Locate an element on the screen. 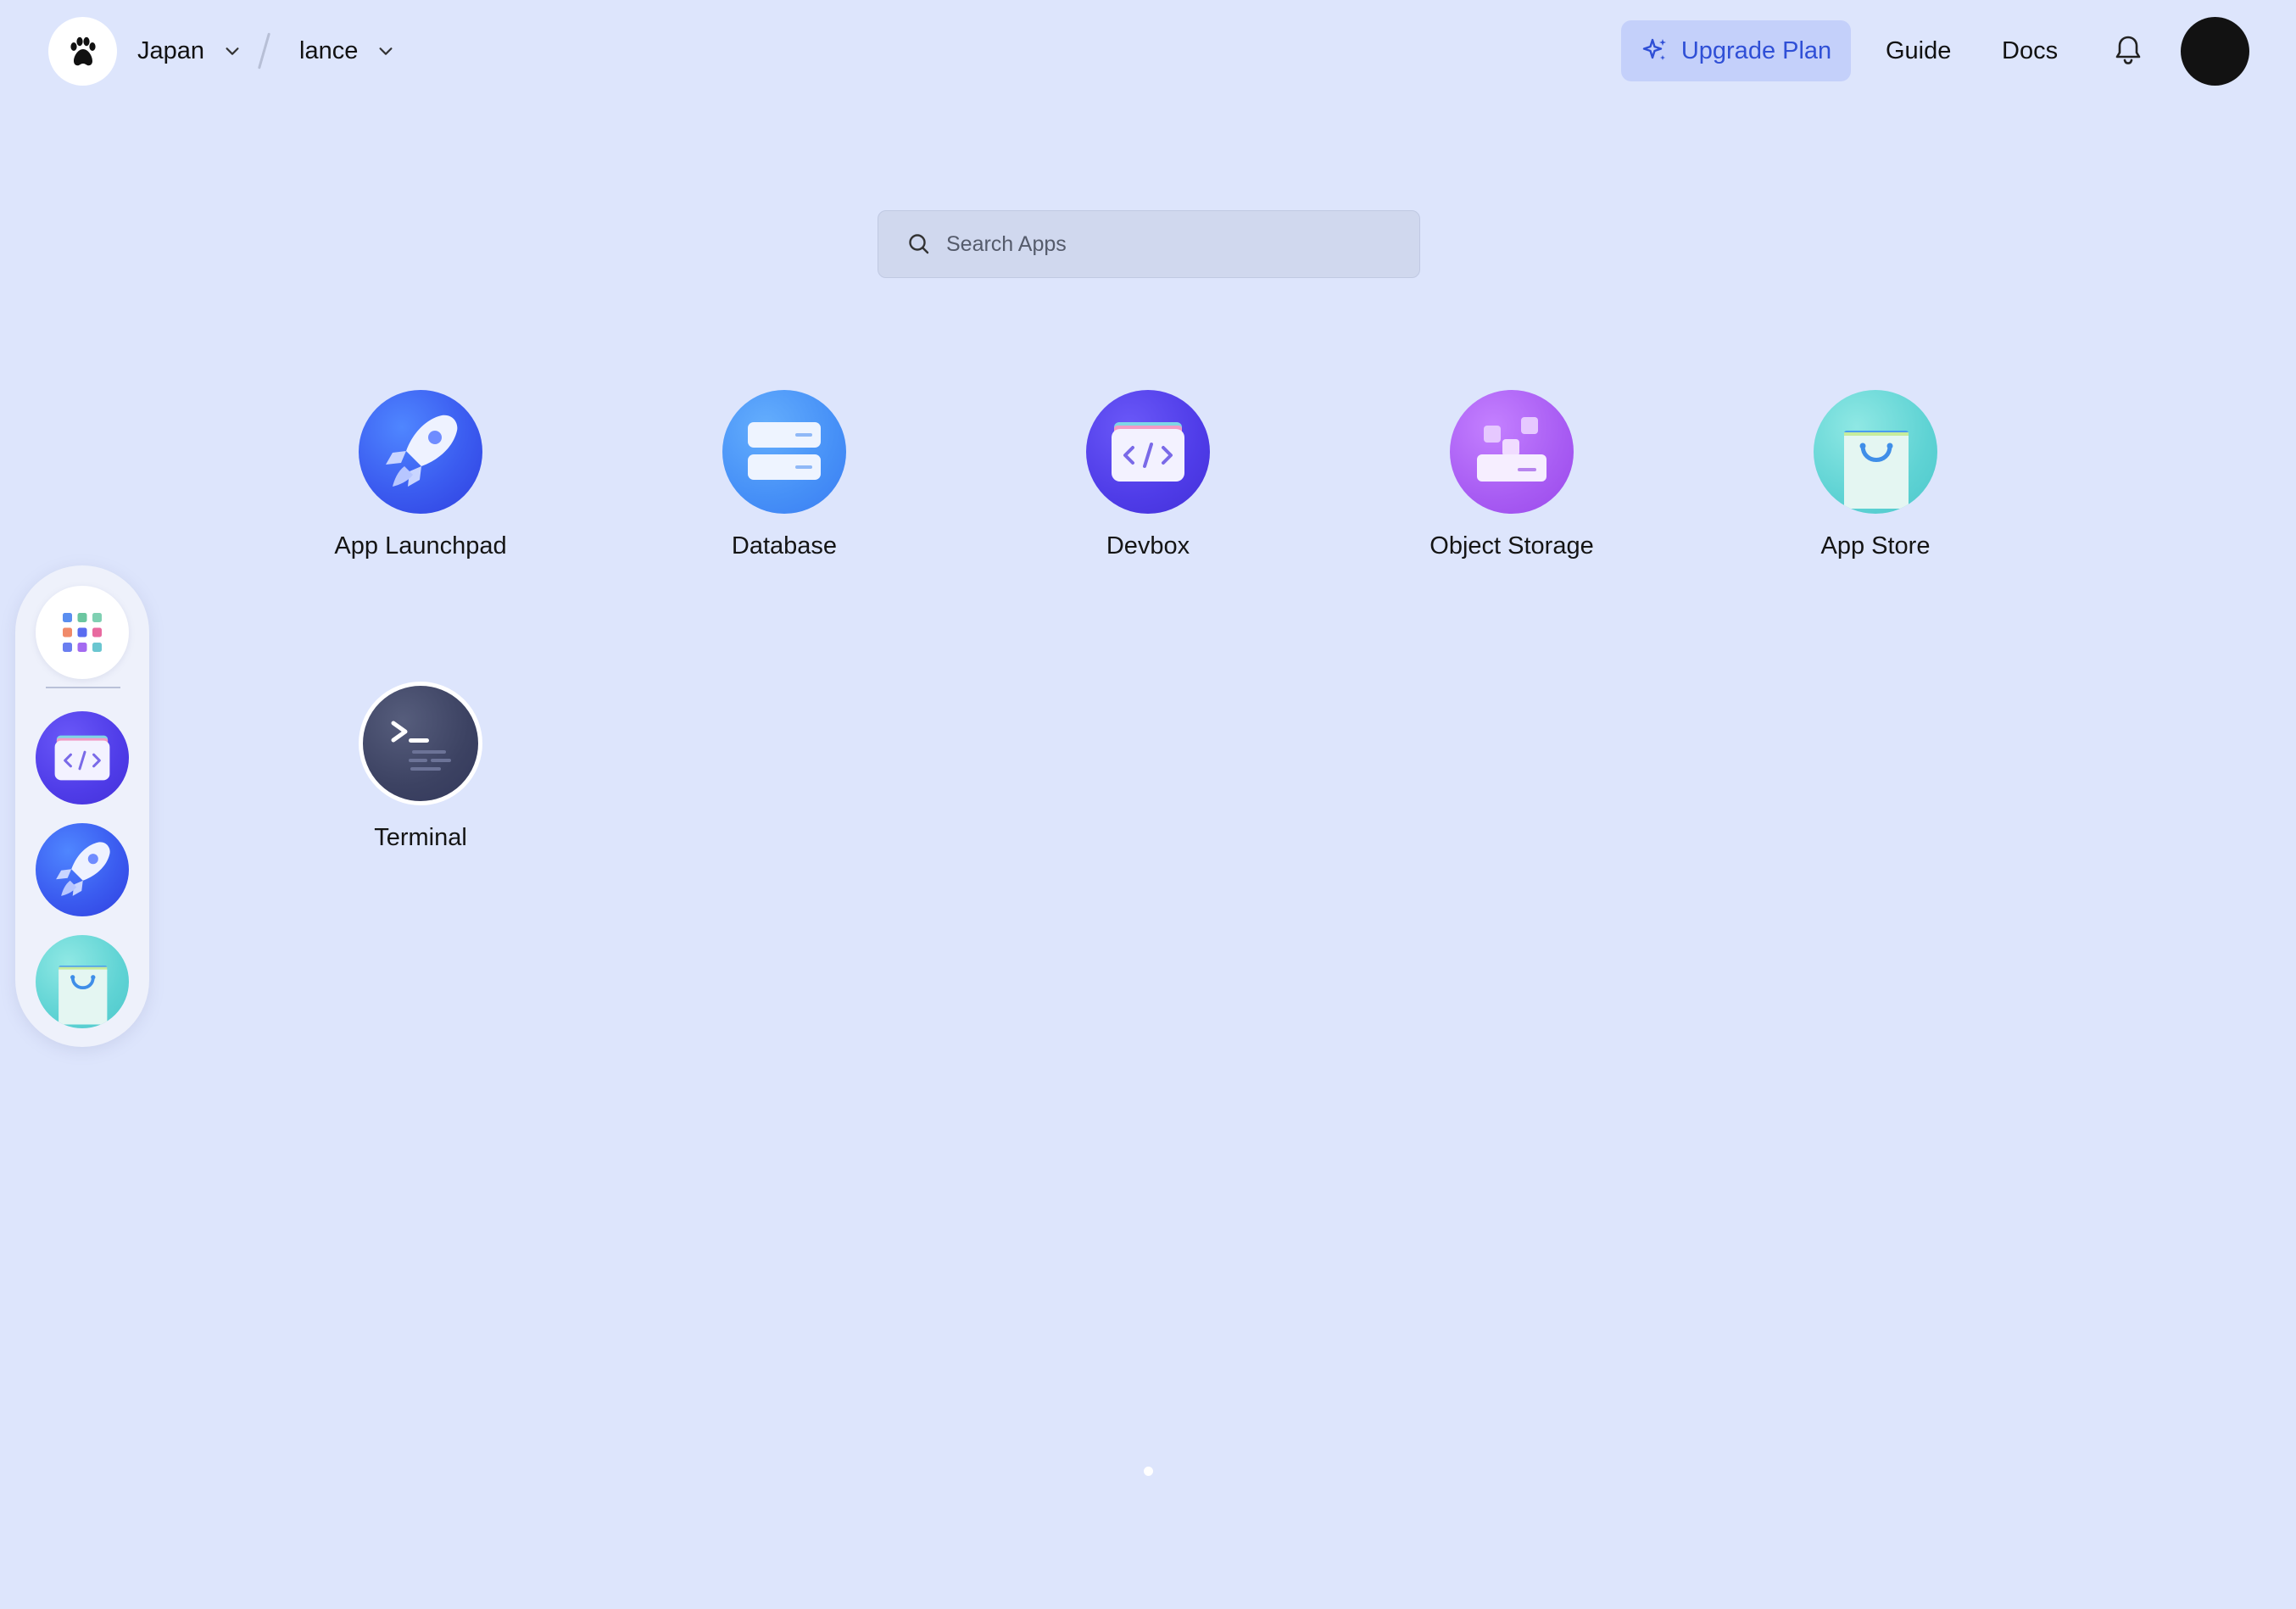  notification-bell-icon is located at coordinates (2128, 51).